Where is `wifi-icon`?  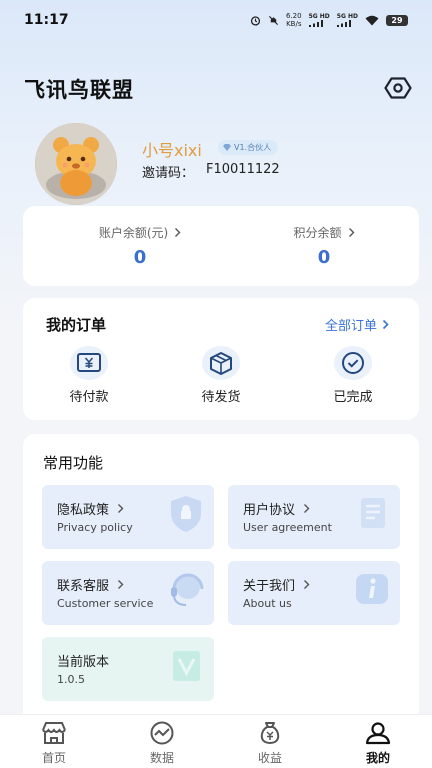
wifi-icon is located at coordinates (372, 20).